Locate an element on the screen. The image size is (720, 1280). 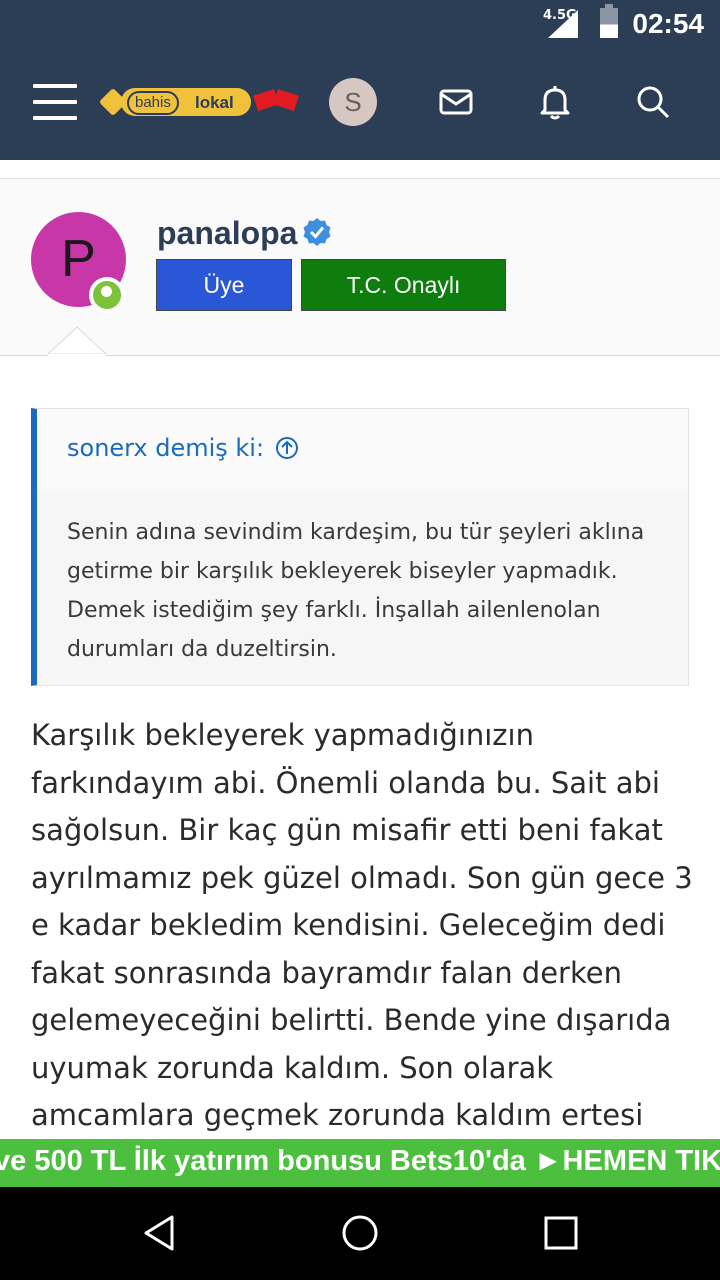
logo-word-lokal: lokal is located at coordinates (214, 102).